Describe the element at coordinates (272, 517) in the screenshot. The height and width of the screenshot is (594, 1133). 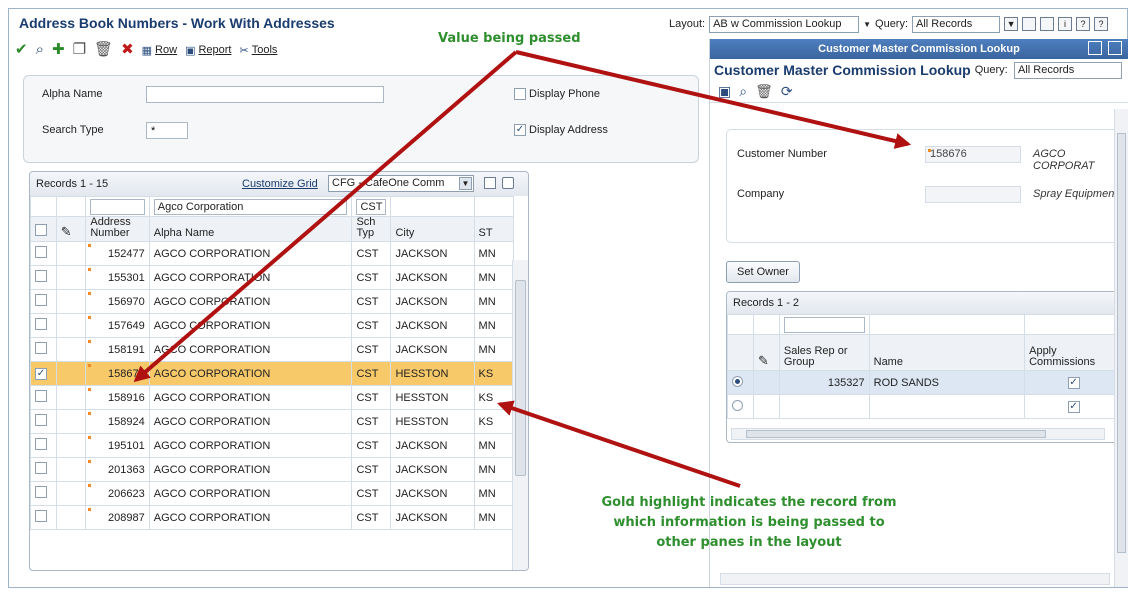
I see `table-row: 208987 AGCO CORPORATION CST JACKSON MN` at that location.